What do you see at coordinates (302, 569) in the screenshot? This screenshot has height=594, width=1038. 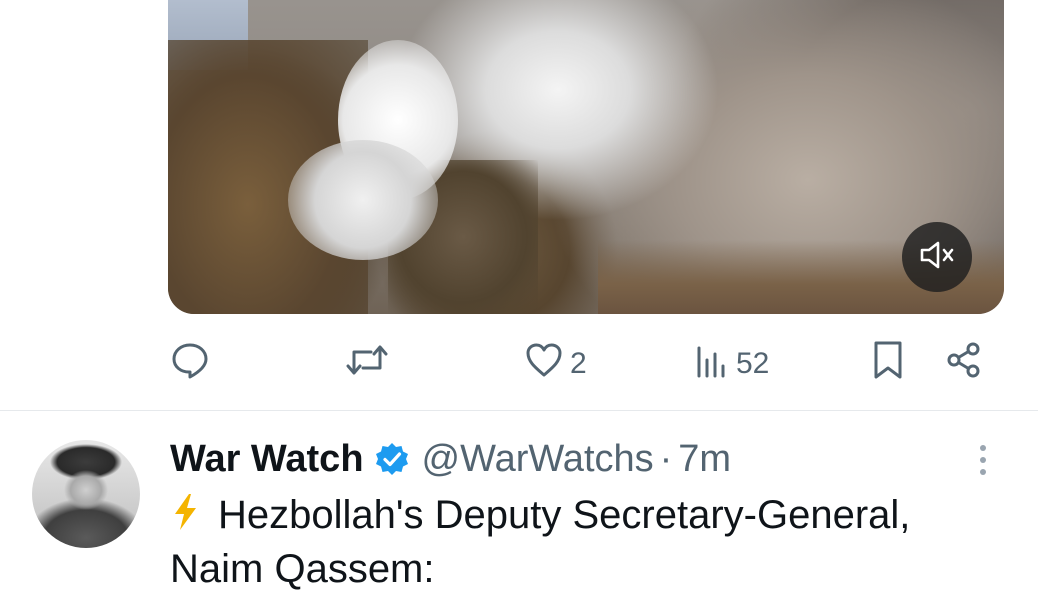 I see `post-text-line-2: Naim Qassem:` at bounding box center [302, 569].